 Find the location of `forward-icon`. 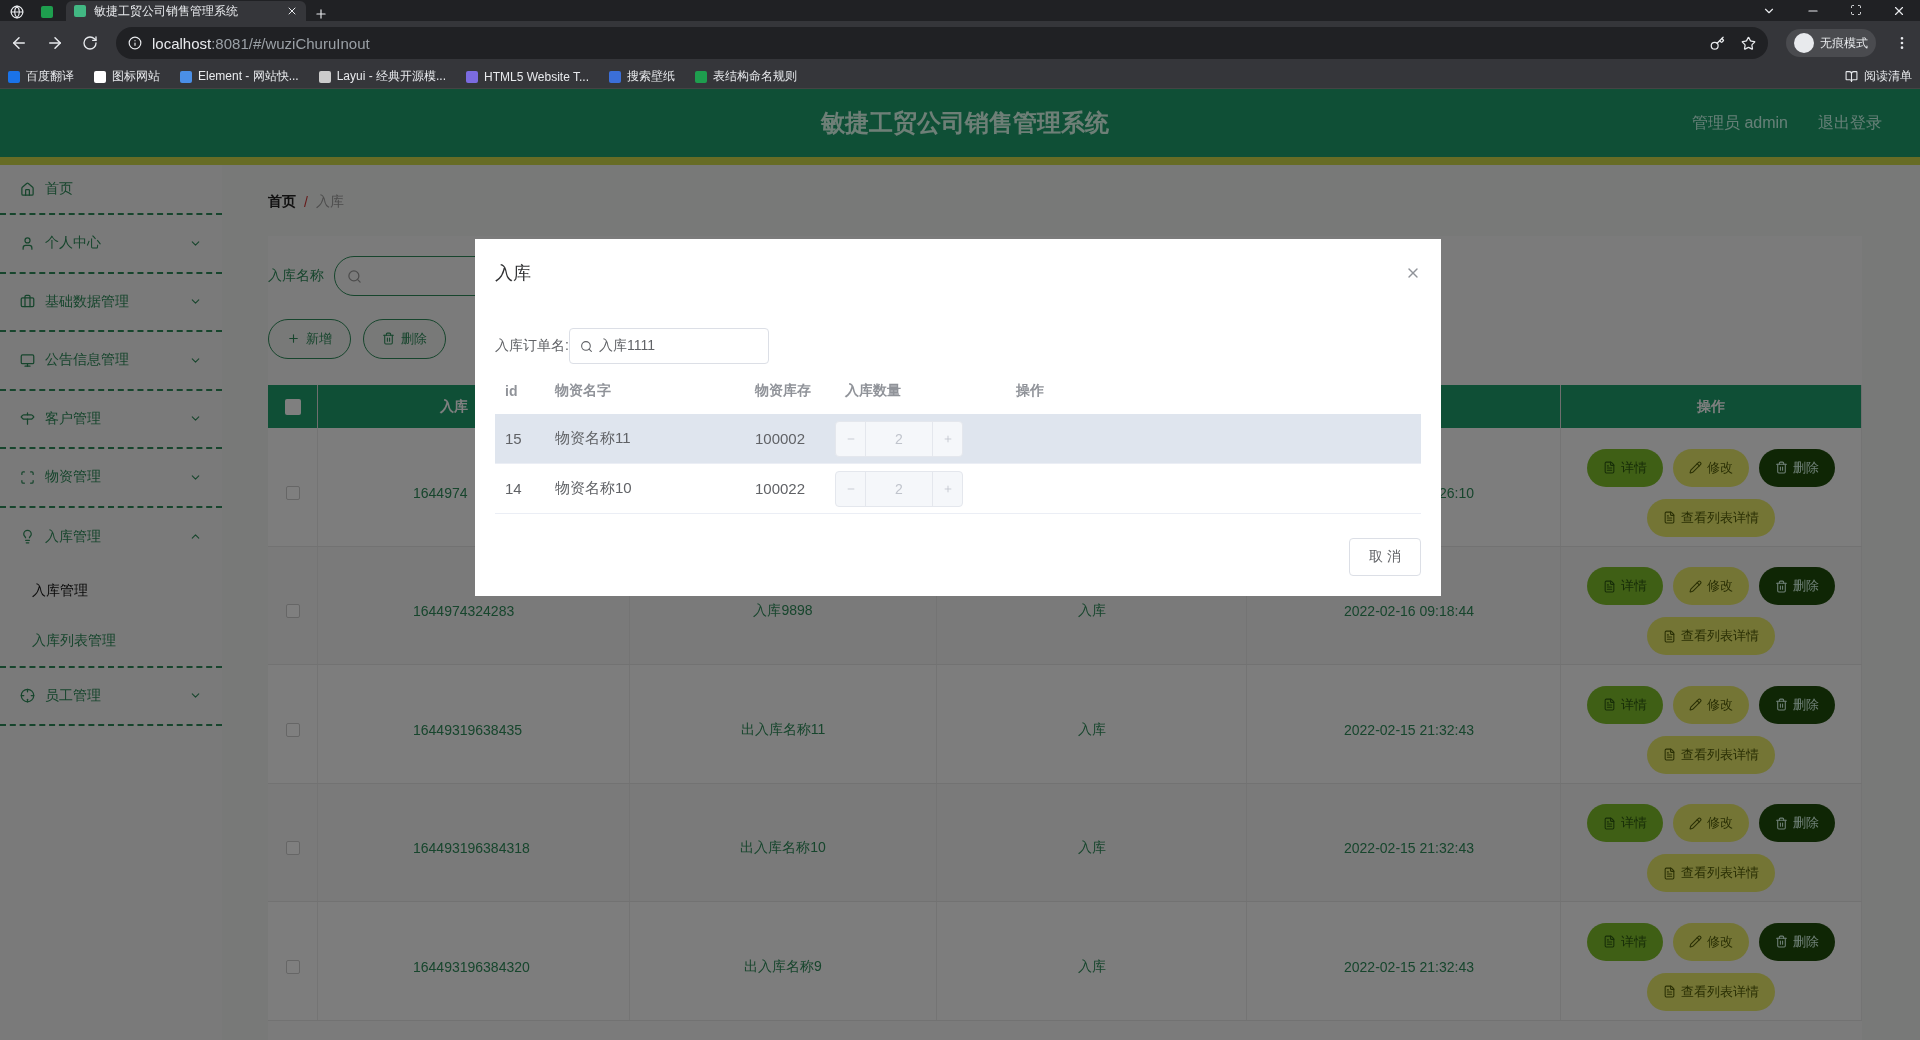

forward-icon is located at coordinates (55, 43).